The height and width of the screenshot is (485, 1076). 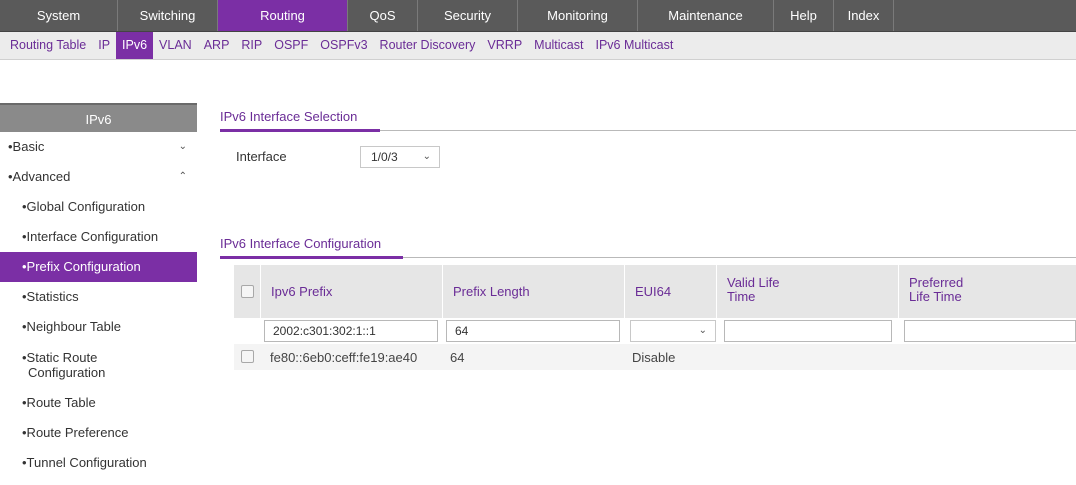 I want to click on header-label-line1: Preferred, so click(x=936, y=282).